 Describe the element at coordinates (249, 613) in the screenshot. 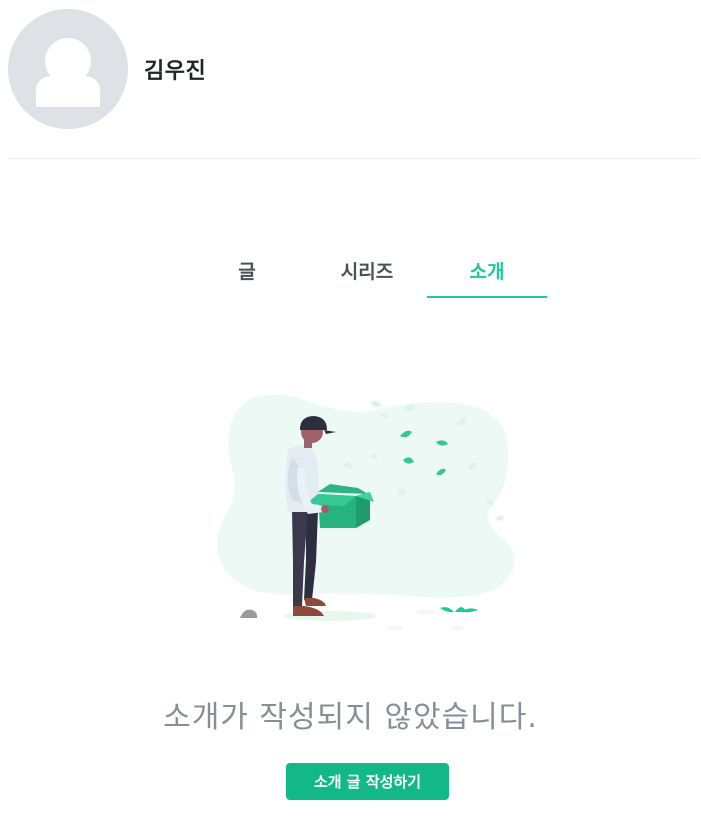

I see `pebble` at that location.